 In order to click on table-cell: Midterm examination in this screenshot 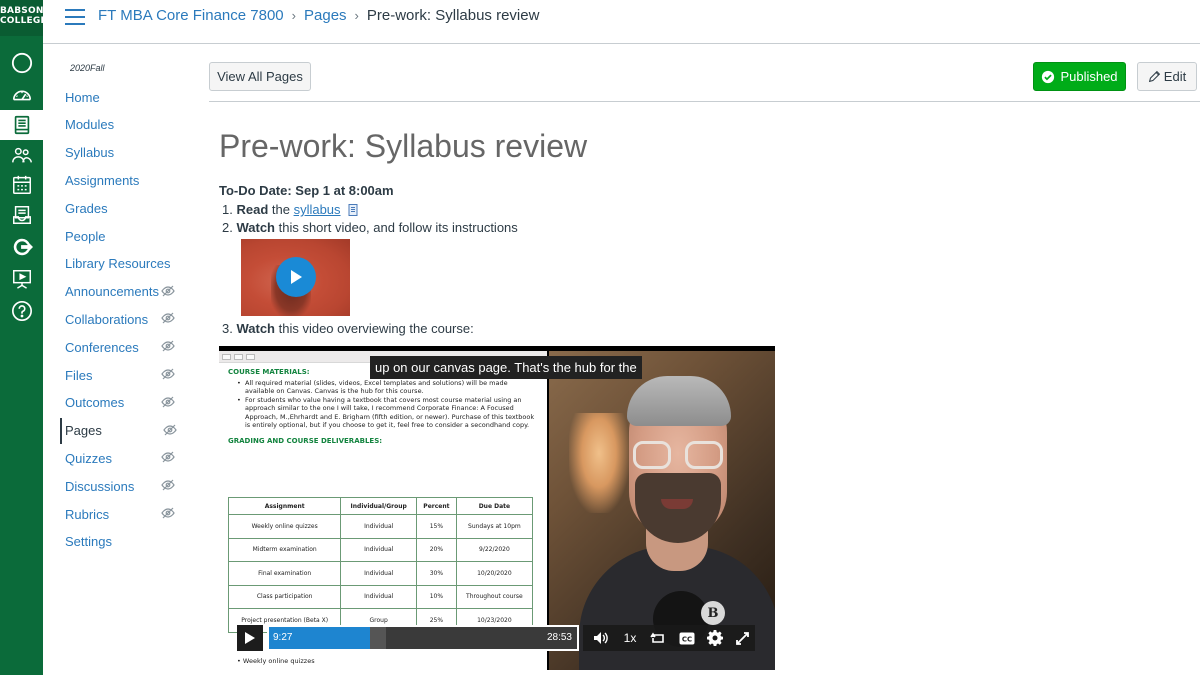, I will do `click(284, 549)`.